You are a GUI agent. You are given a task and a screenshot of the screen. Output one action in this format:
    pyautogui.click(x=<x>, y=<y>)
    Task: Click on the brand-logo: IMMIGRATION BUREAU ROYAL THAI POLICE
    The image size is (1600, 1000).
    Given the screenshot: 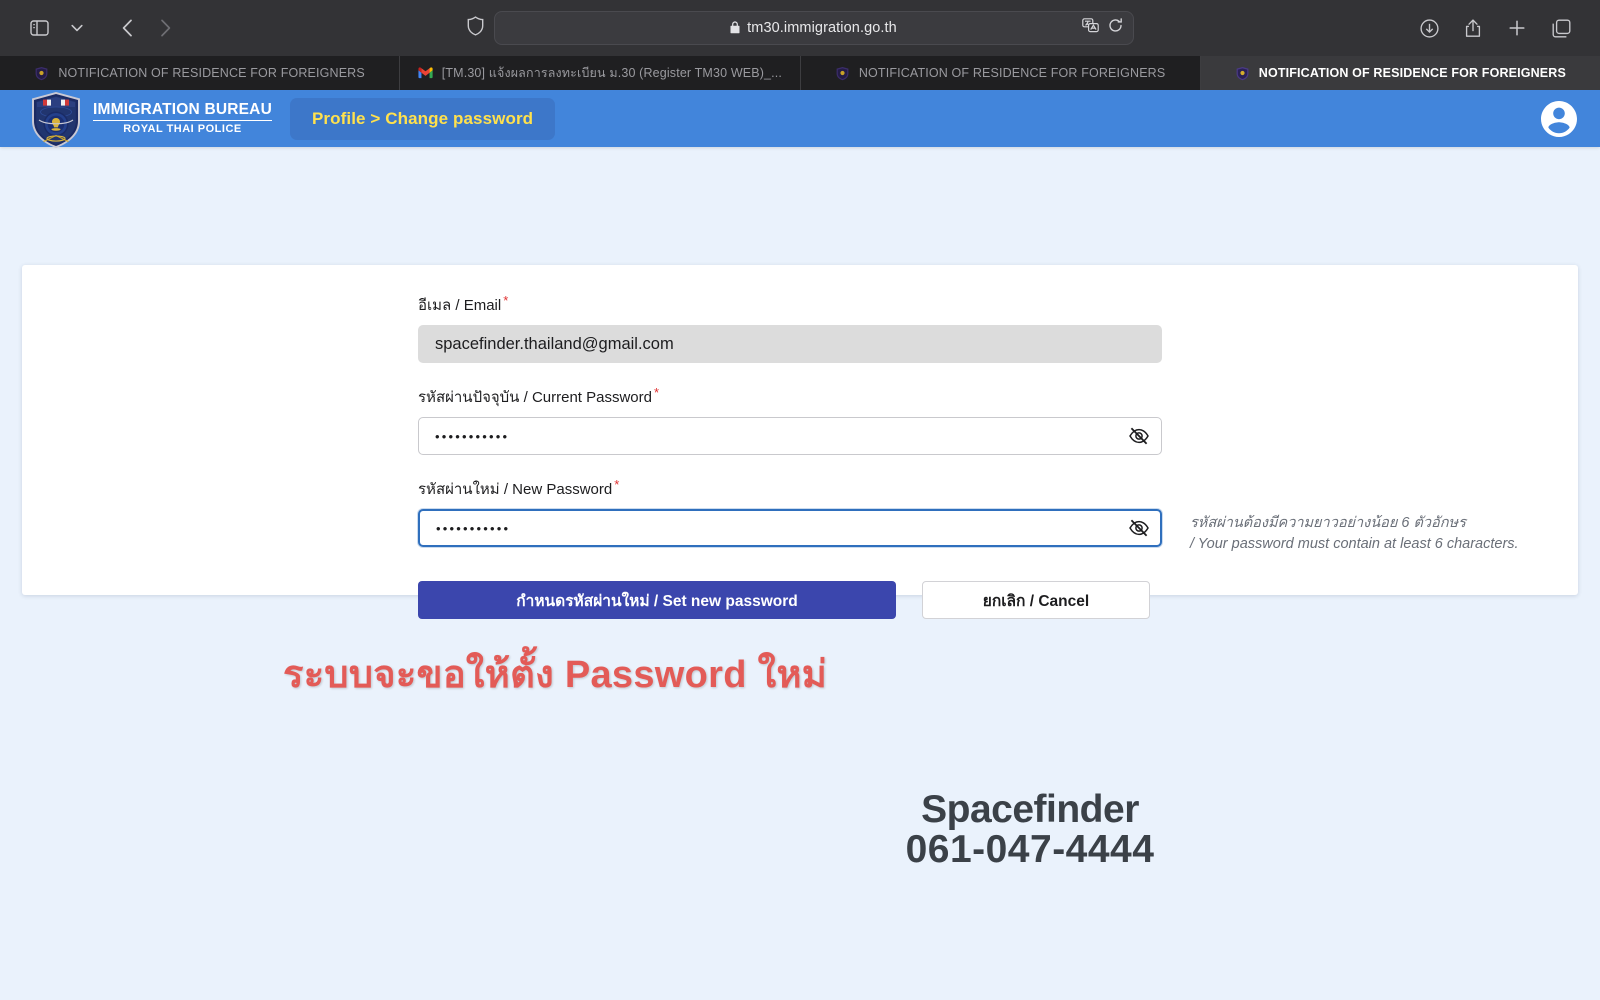 What is the action you would take?
    pyautogui.click(x=151, y=119)
    